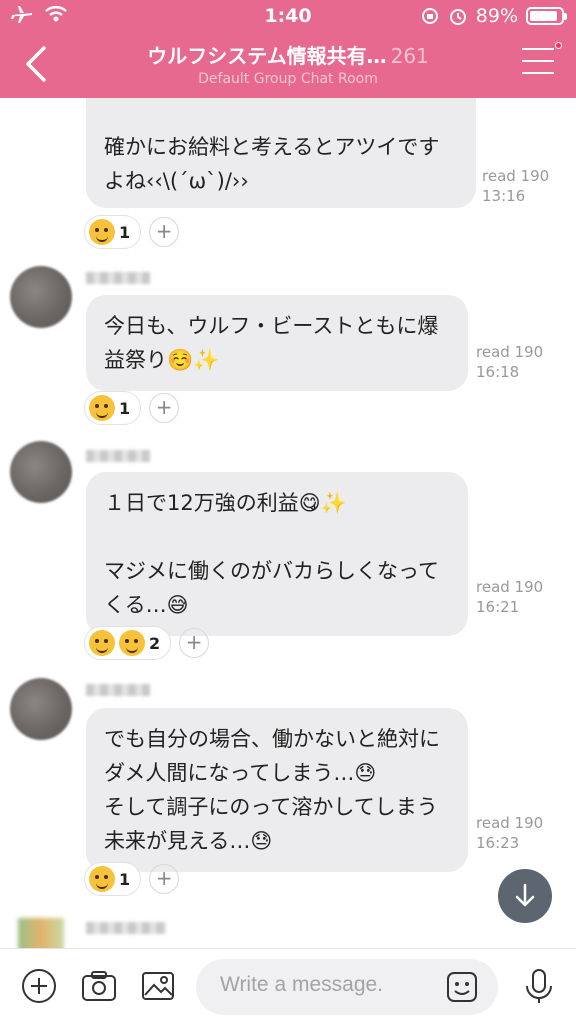 This screenshot has width=576, height=1024. What do you see at coordinates (288, 17) in the screenshot?
I see `status-bar: 1:40 89%` at bounding box center [288, 17].